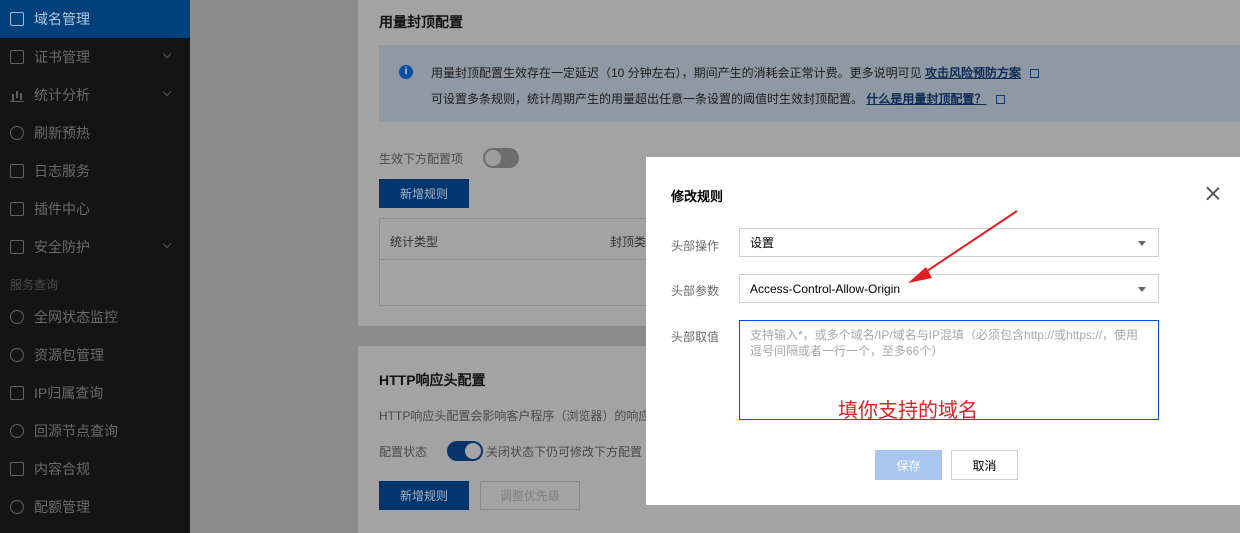  What do you see at coordinates (414, 242) in the screenshot?
I see `column-header: 统计类型` at bounding box center [414, 242].